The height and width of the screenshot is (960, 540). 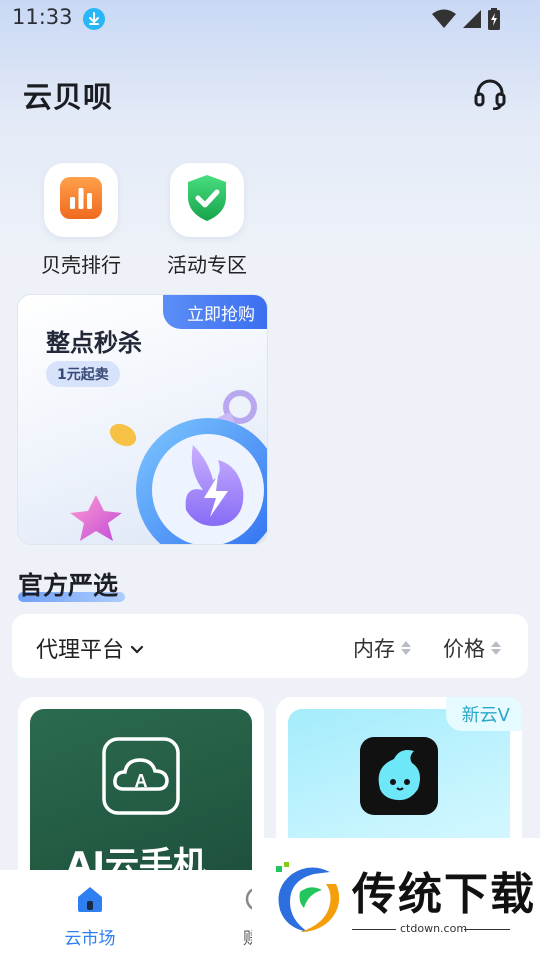 I want to click on quick-entry-activity: 活动专区, so click(x=207, y=220).